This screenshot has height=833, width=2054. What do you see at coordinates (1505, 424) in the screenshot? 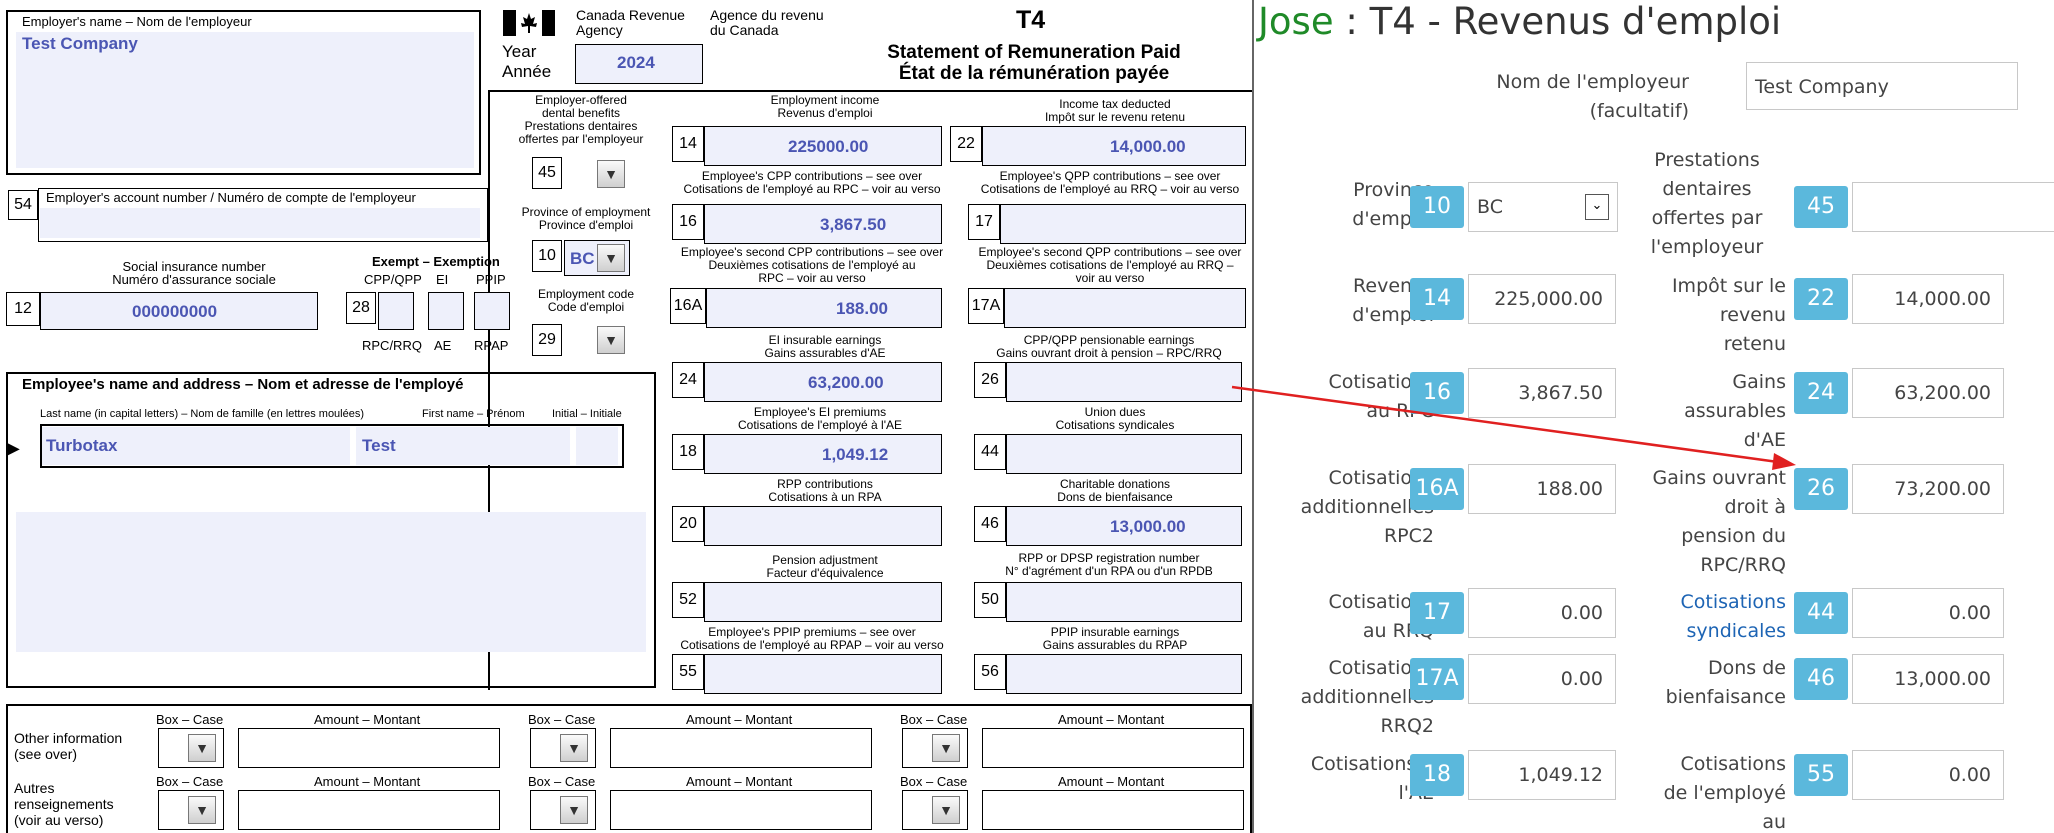
I see `arrow-line` at bounding box center [1505, 424].